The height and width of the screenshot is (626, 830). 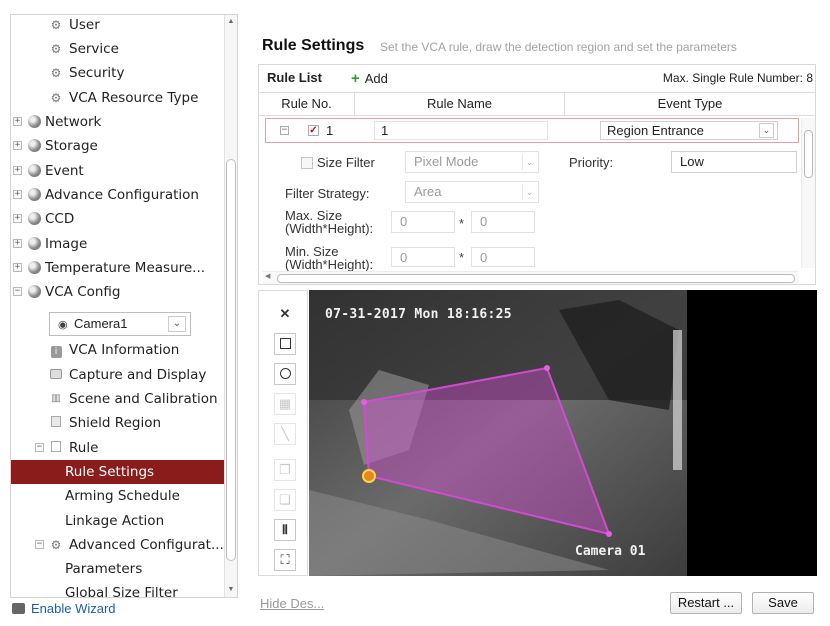 I want to click on max-height-input: 0, so click(x=503, y=222).